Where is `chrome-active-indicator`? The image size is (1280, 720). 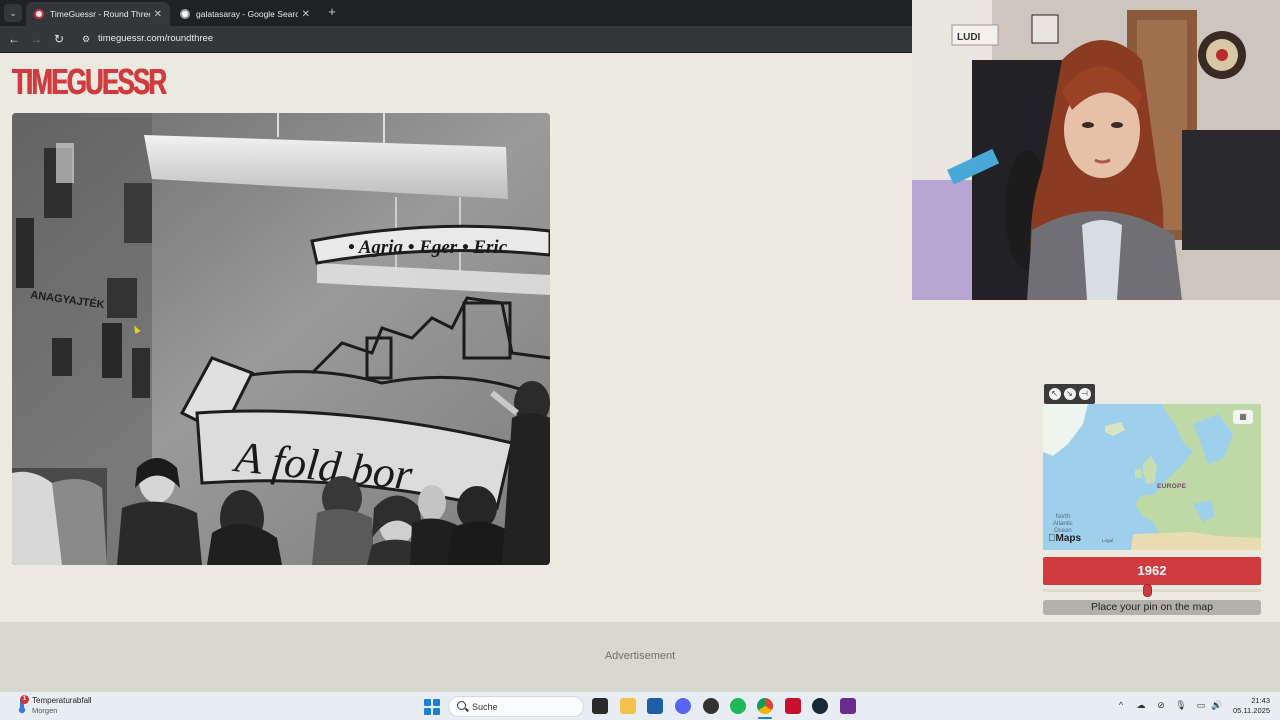
chrome-active-indicator is located at coordinates (765, 718).